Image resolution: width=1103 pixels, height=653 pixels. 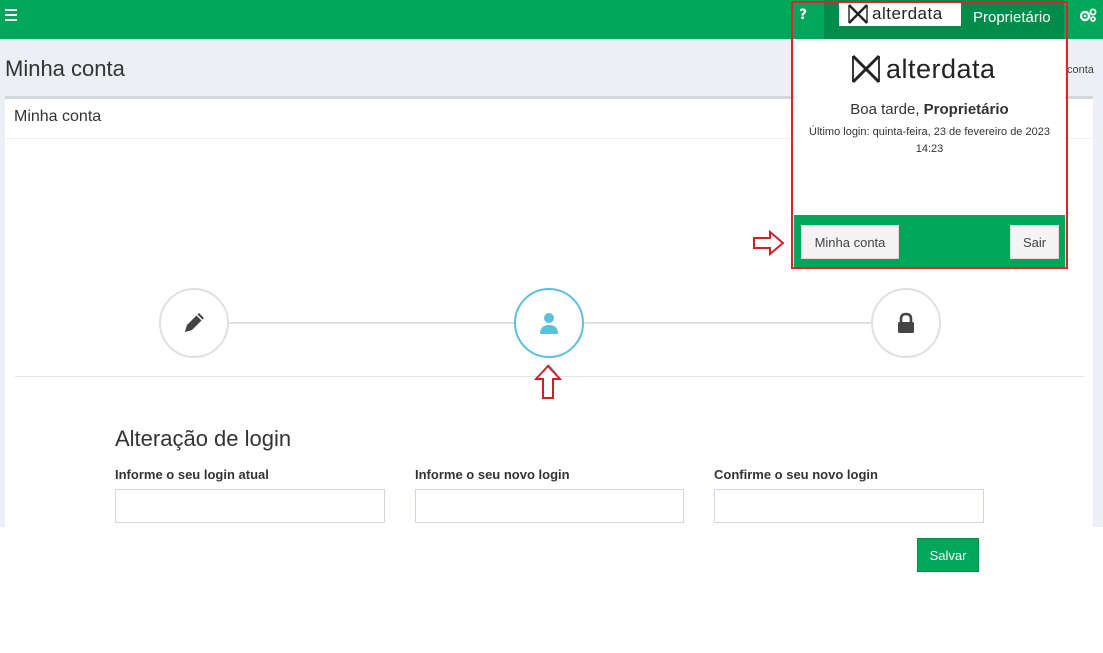 I want to click on annotation-arrow-up-icon, so click(x=548, y=381).